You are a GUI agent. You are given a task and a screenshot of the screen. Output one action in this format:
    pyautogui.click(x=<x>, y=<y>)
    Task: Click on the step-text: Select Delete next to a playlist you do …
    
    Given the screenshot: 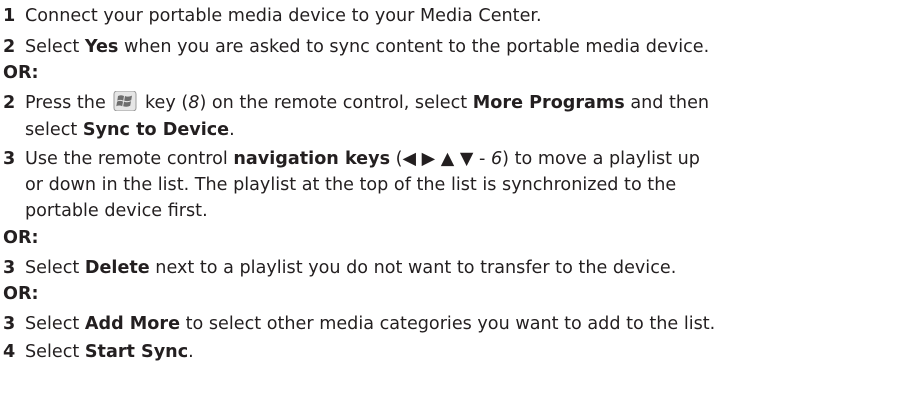 What is the action you would take?
    pyautogui.click(x=351, y=268)
    